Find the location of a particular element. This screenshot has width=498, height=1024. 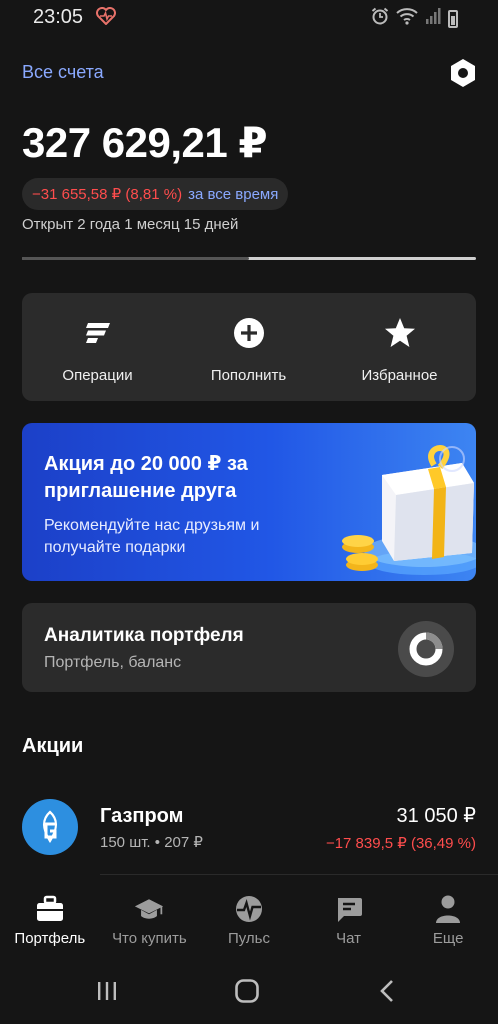

quick-actions: Операции Пополнить Избранное is located at coordinates (249, 347).